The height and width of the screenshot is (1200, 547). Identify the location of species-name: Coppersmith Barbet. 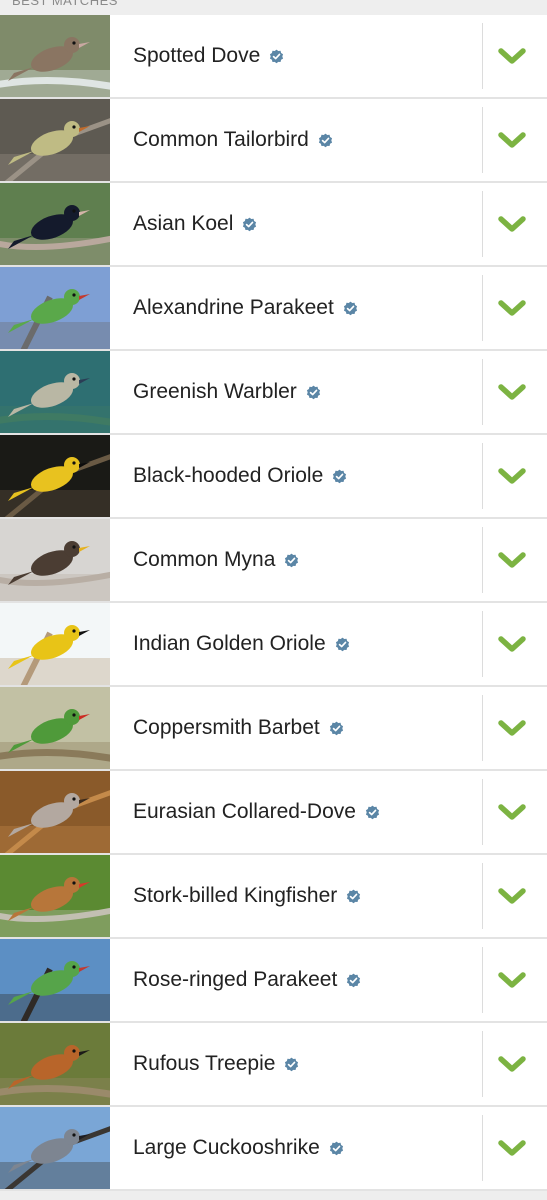
(226, 727).